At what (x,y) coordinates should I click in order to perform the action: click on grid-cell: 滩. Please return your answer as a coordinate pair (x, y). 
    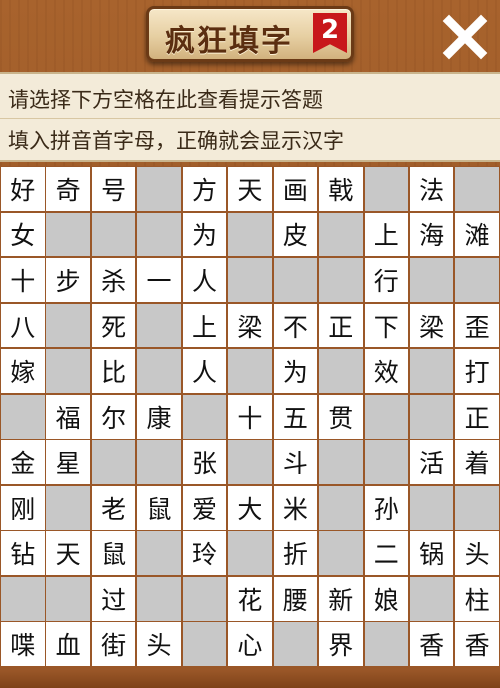
    Looking at the image, I should click on (477, 234).